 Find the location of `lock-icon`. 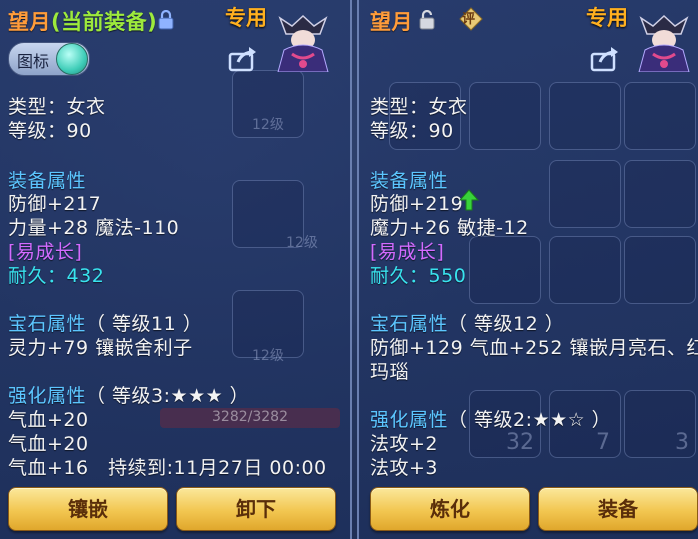

lock-icon is located at coordinates (166, 20).